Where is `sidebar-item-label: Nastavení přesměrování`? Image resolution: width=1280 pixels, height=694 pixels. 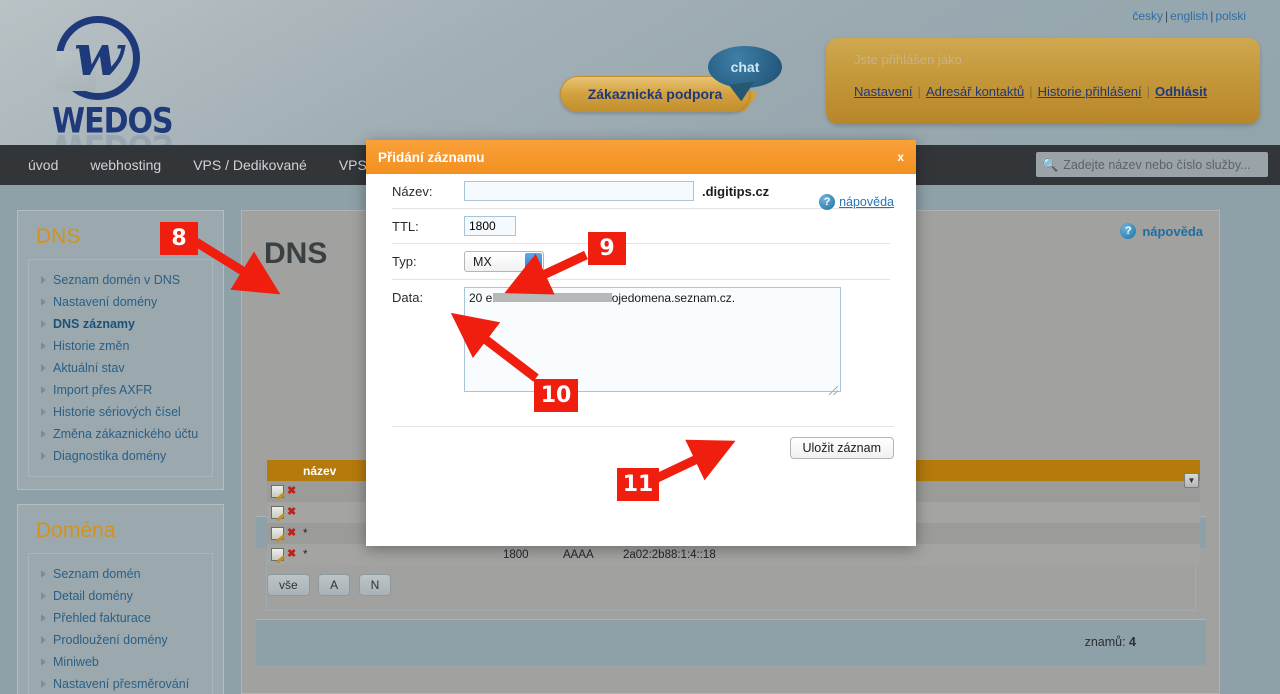
sidebar-item-label: Nastavení přesměrování is located at coordinates (121, 684).